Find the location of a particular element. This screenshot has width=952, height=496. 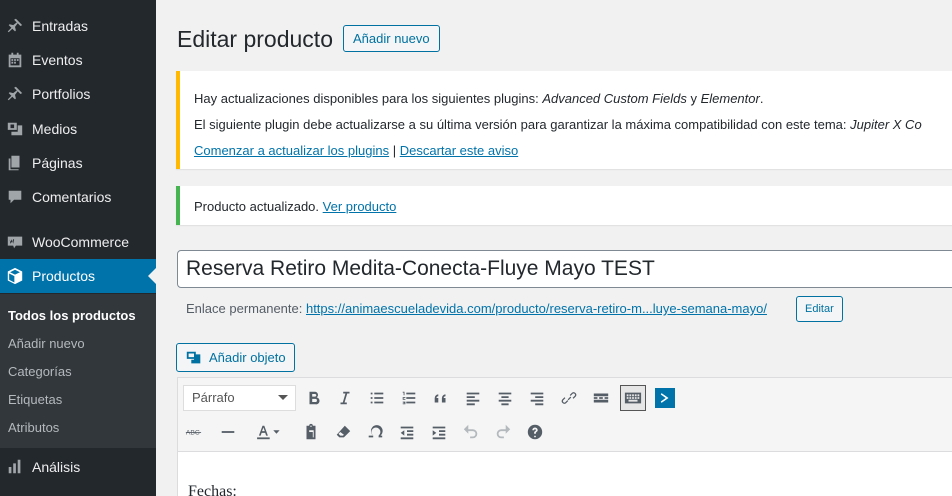

text-color-button is located at coordinates (267, 432).